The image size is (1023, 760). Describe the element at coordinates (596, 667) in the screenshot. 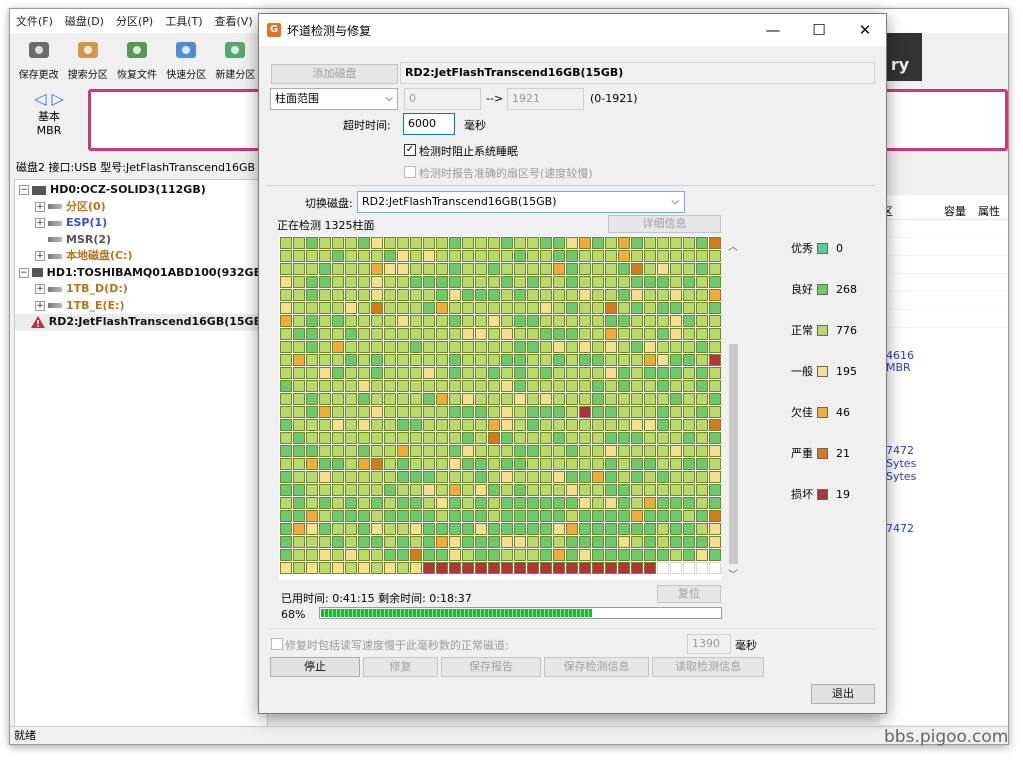

I see `save-info-button: 保存检测信息` at that location.